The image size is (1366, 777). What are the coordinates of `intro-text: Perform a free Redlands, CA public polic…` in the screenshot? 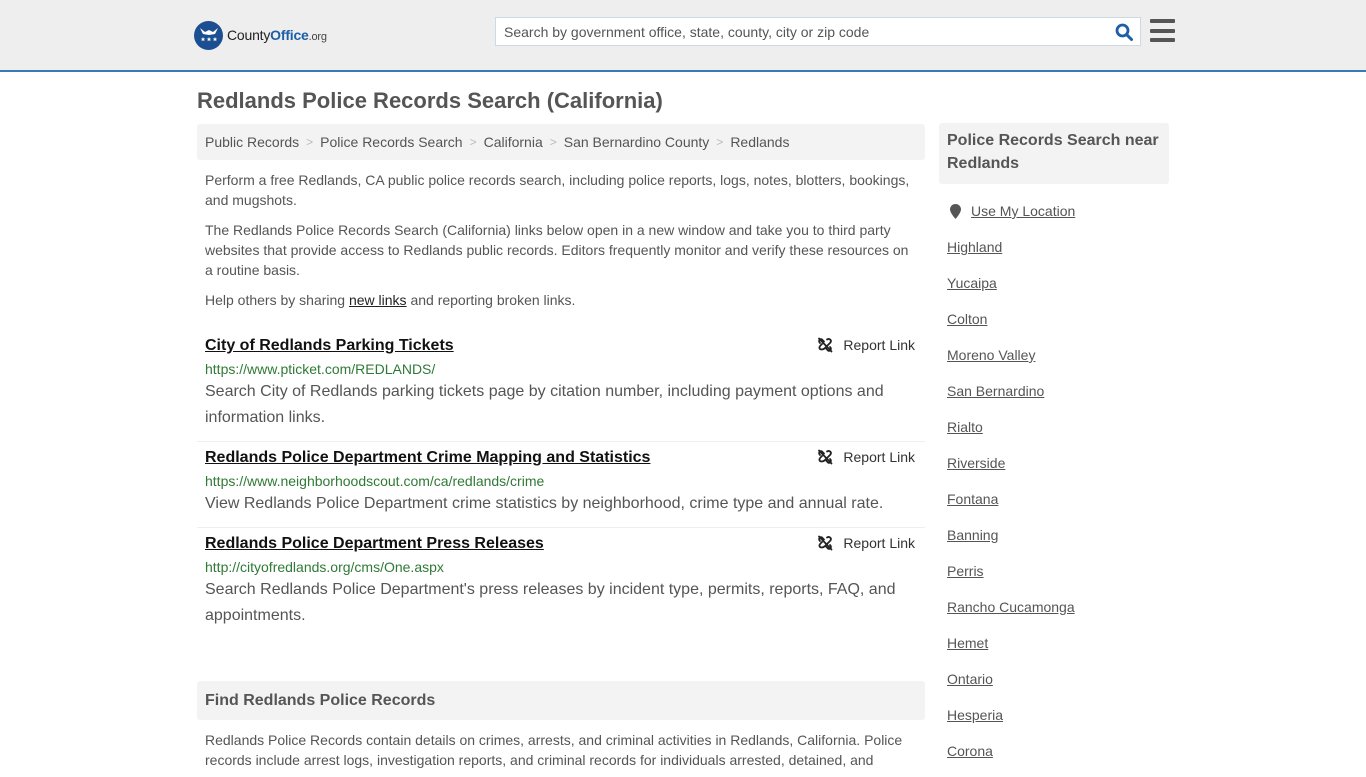 It's located at (561, 240).